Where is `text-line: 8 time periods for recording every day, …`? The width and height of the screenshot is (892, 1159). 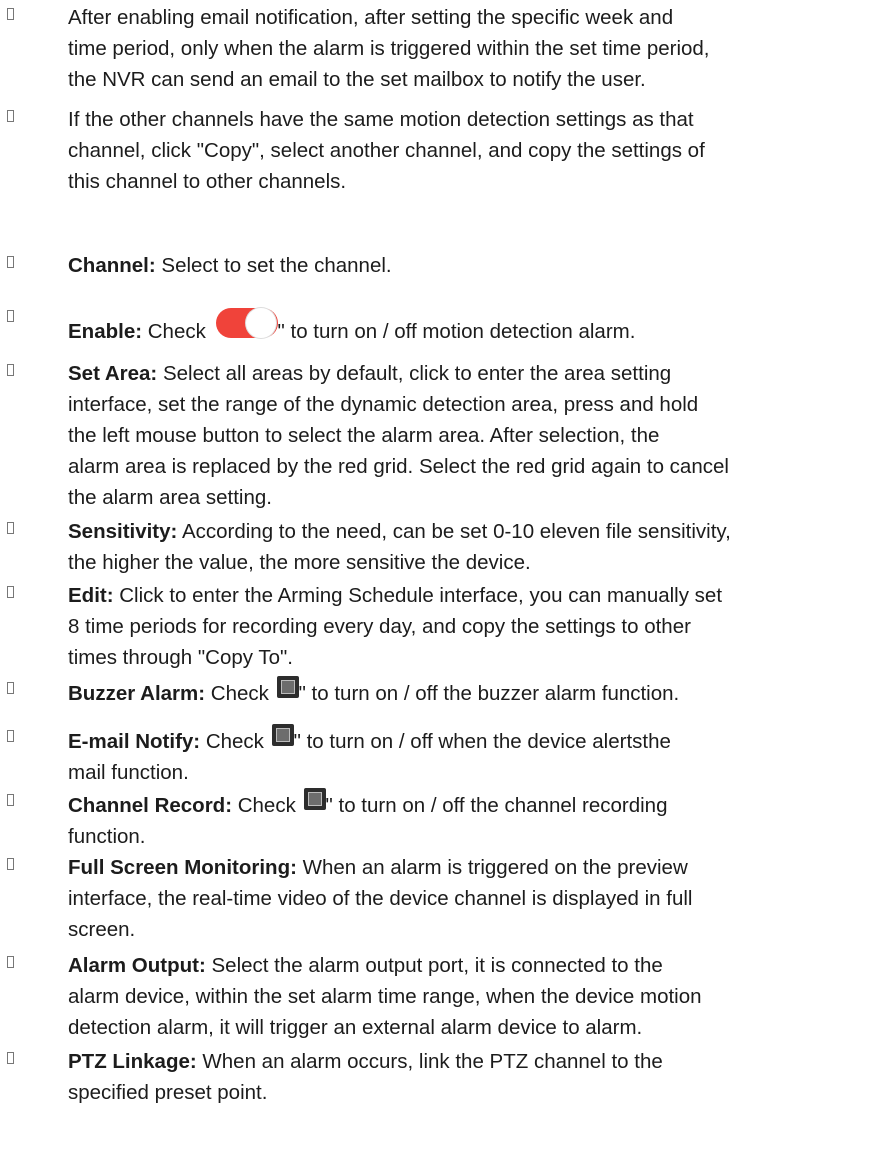
text-line: 8 time periods for recording every day, … is located at coordinates (379, 626).